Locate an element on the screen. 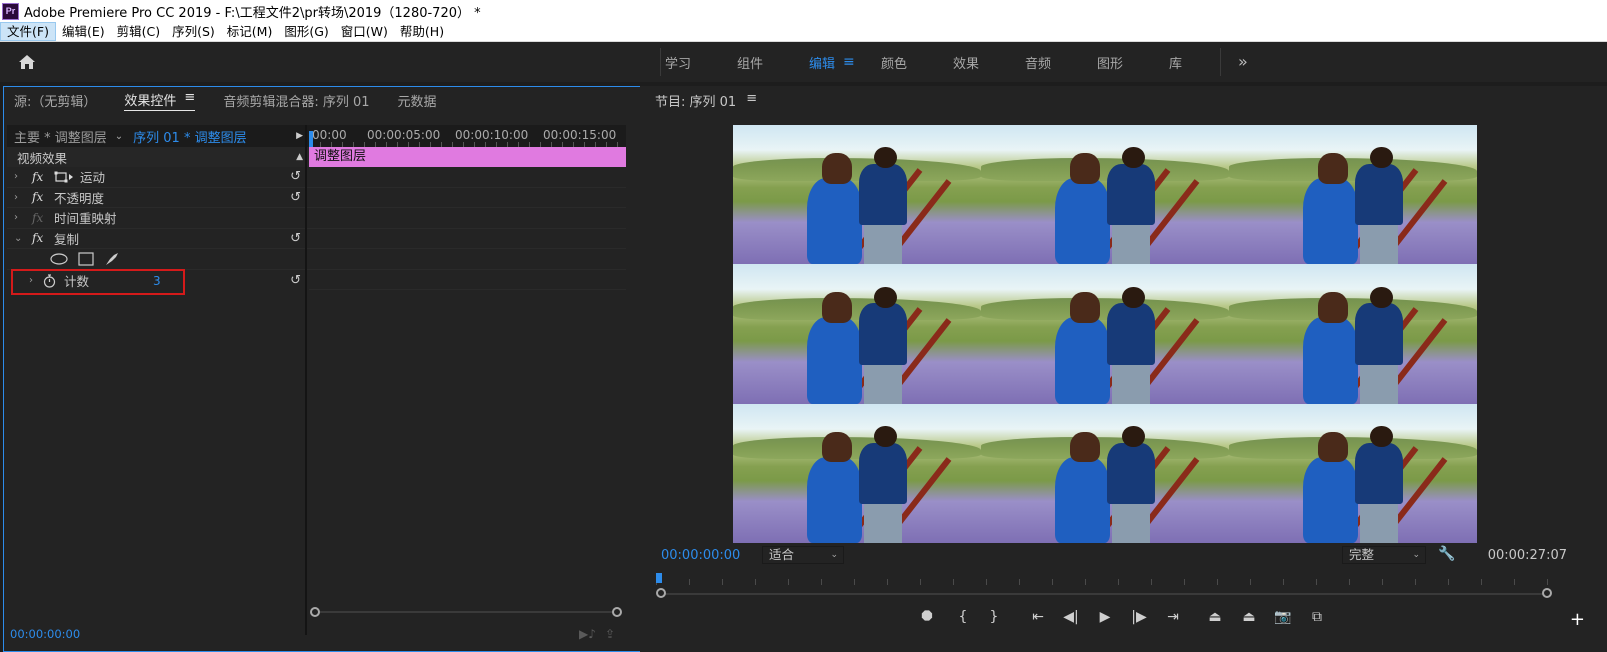 This screenshot has height=652, width=1607. adjustment-layer-clip: 调整图层 is located at coordinates (467, 157).